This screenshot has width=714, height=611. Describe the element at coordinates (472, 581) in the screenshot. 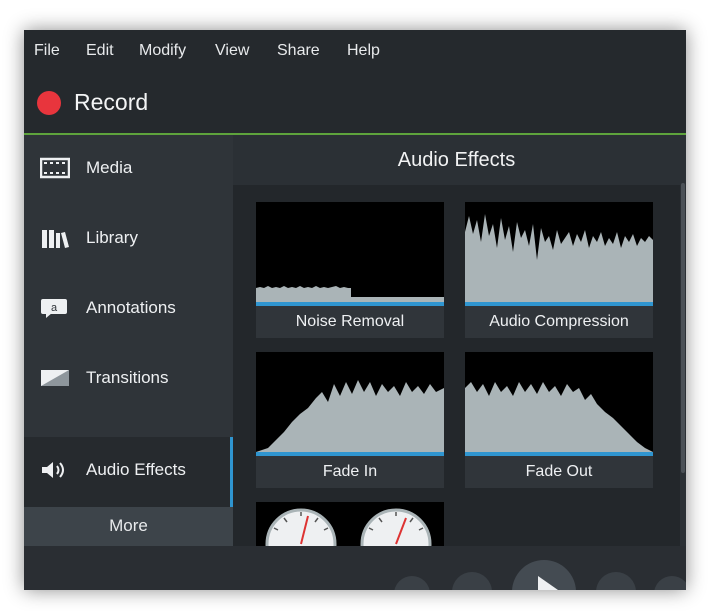

I see `previous-button` at that location.